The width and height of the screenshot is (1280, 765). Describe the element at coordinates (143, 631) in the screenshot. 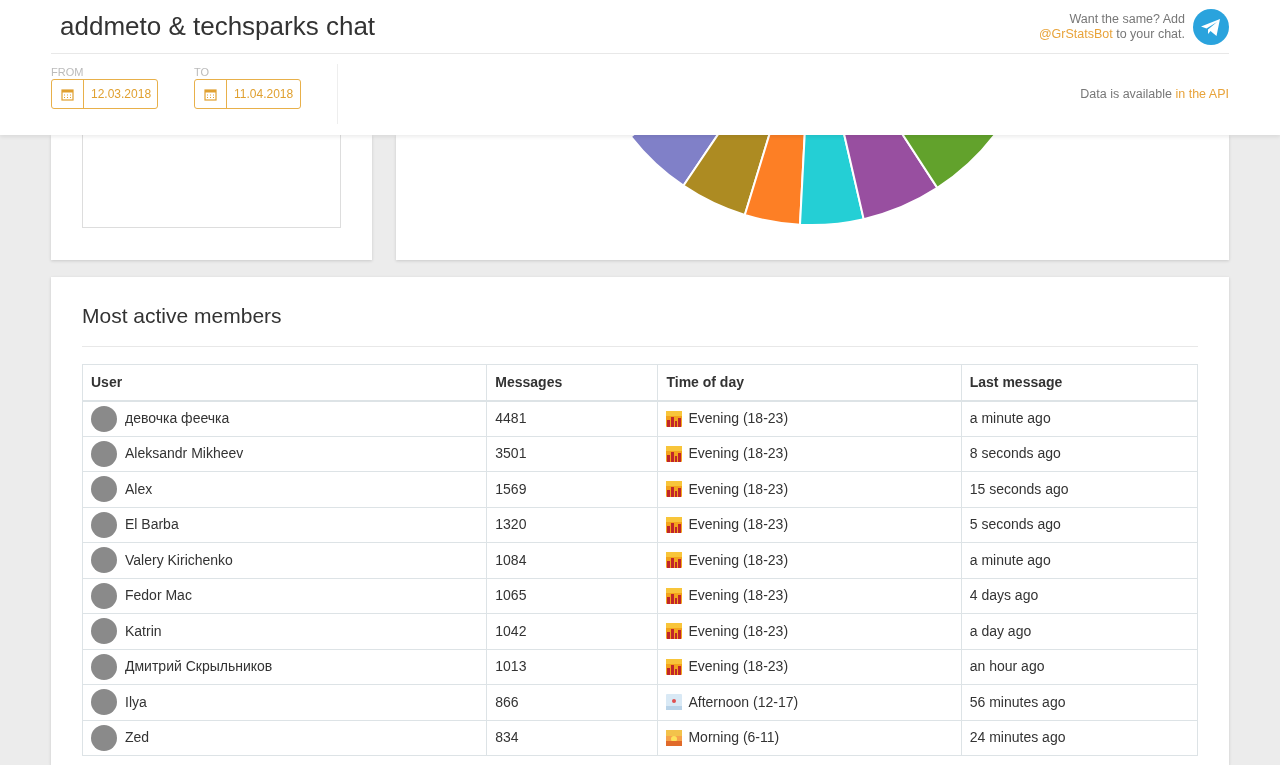

I see `user-name: Katrin` at that location.